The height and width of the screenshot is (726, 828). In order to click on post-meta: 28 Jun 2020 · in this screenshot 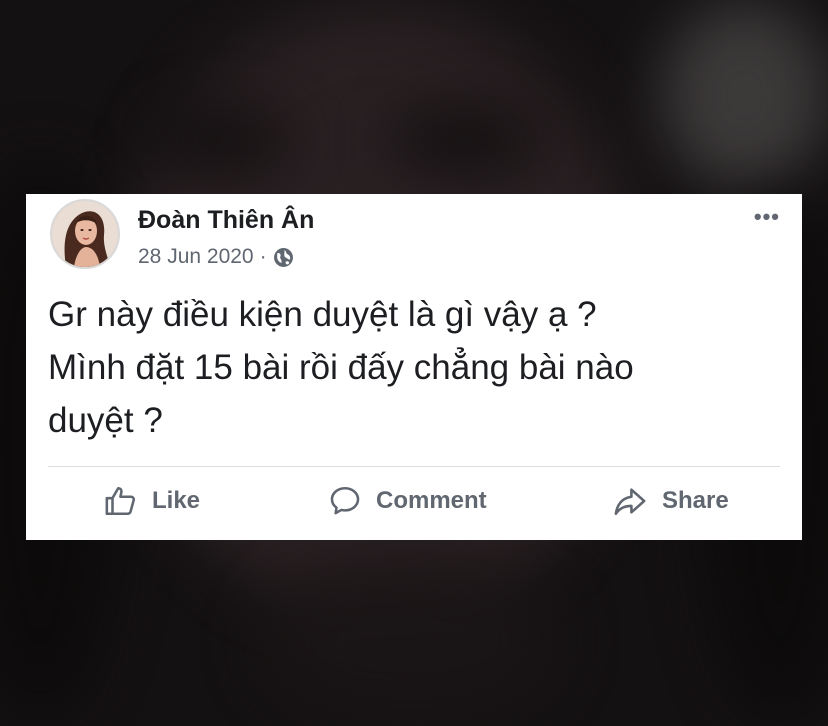, I will do `click(216, 257)`.